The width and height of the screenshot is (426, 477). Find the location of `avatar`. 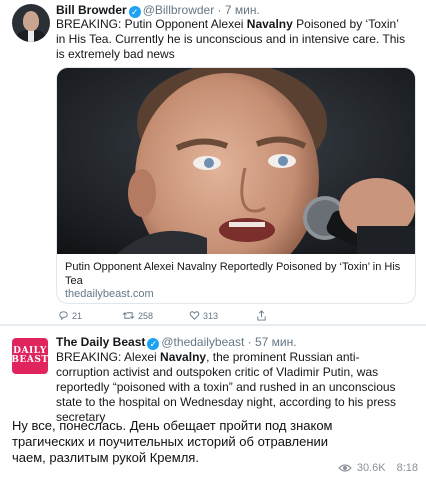

avatar is located at coordinates (31, 23).